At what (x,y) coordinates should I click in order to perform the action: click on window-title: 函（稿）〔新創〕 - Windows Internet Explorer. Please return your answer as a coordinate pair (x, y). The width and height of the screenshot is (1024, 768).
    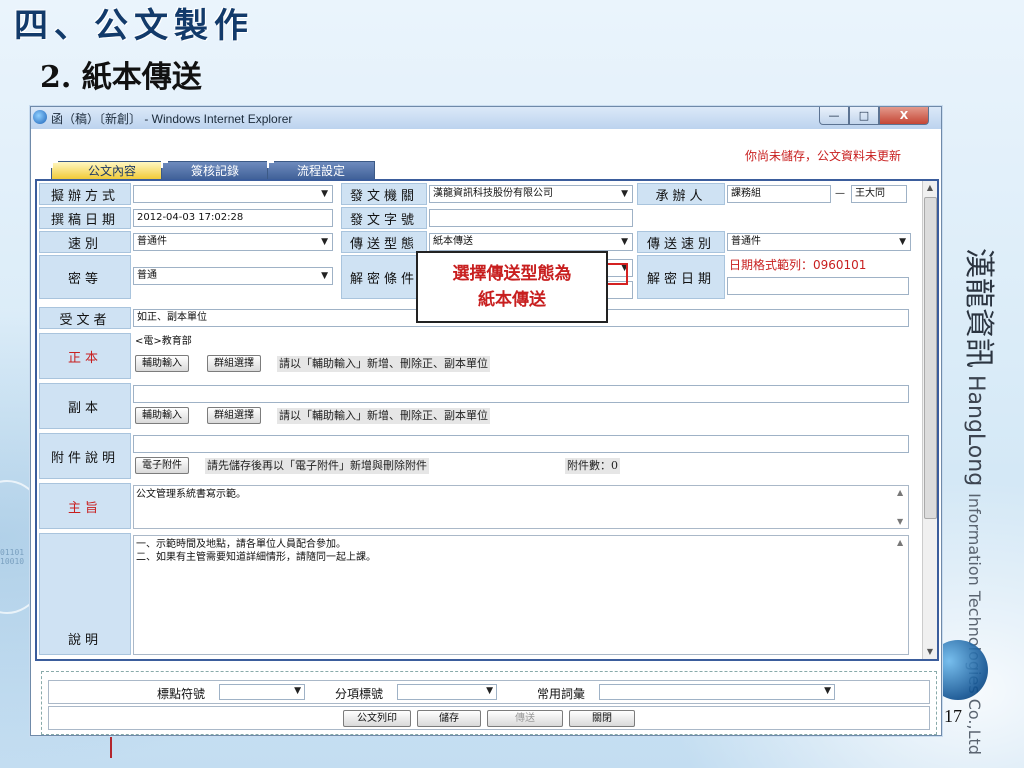
    Looking at the image, I should click on (172, 119).